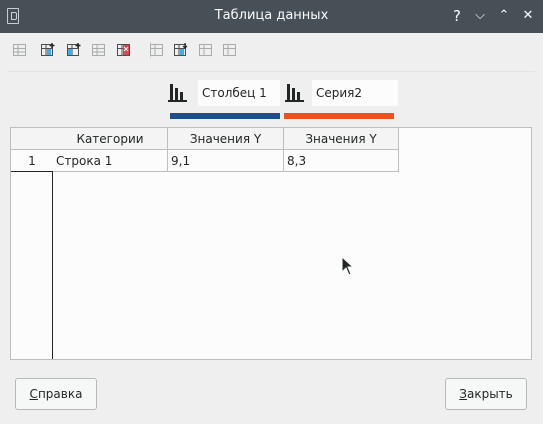 The height and width of the screenshot is (424, 543). What do you see at coordinates (341, 161) in the screenshot?
I see `table-cell-value-2: 8,3` at bounding box center [341, 161].